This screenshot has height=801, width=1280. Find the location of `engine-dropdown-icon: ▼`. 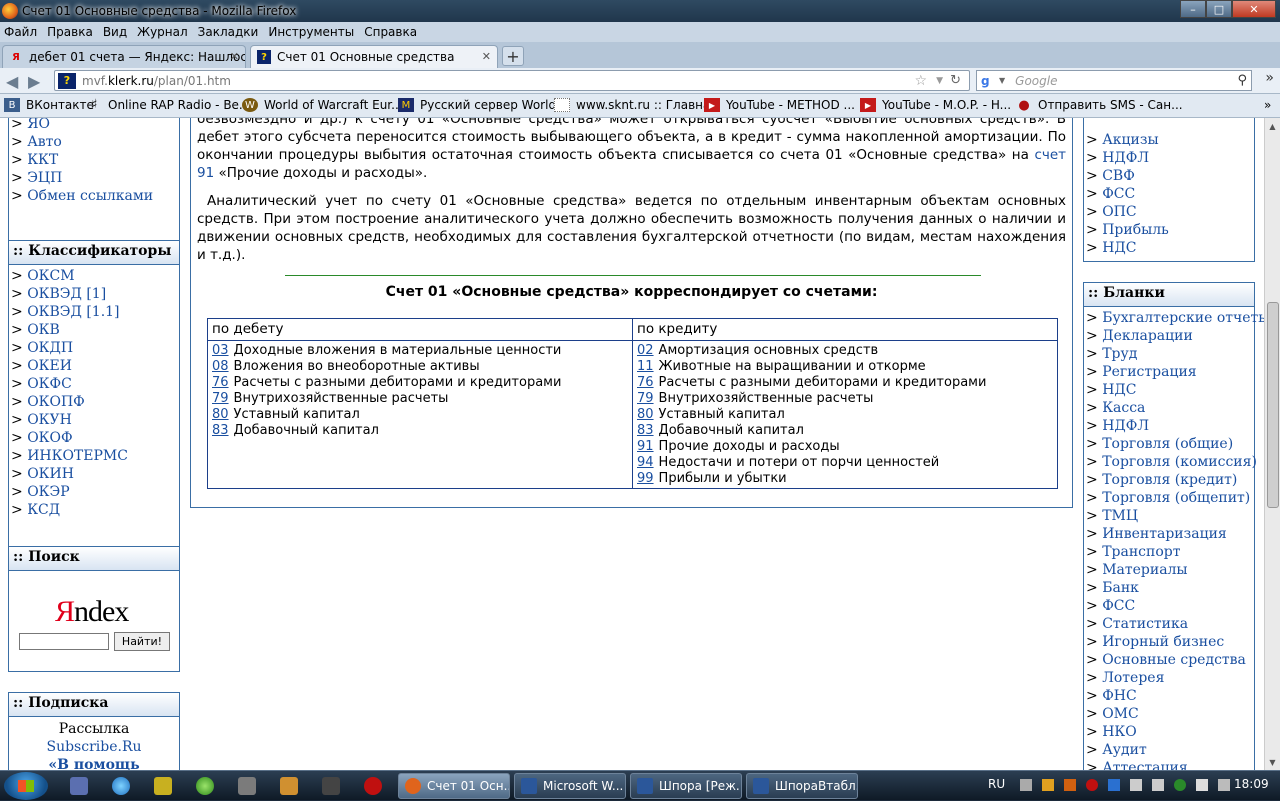

engine-dropdown-icon: ▼ is located at coordinates (1002, 80).